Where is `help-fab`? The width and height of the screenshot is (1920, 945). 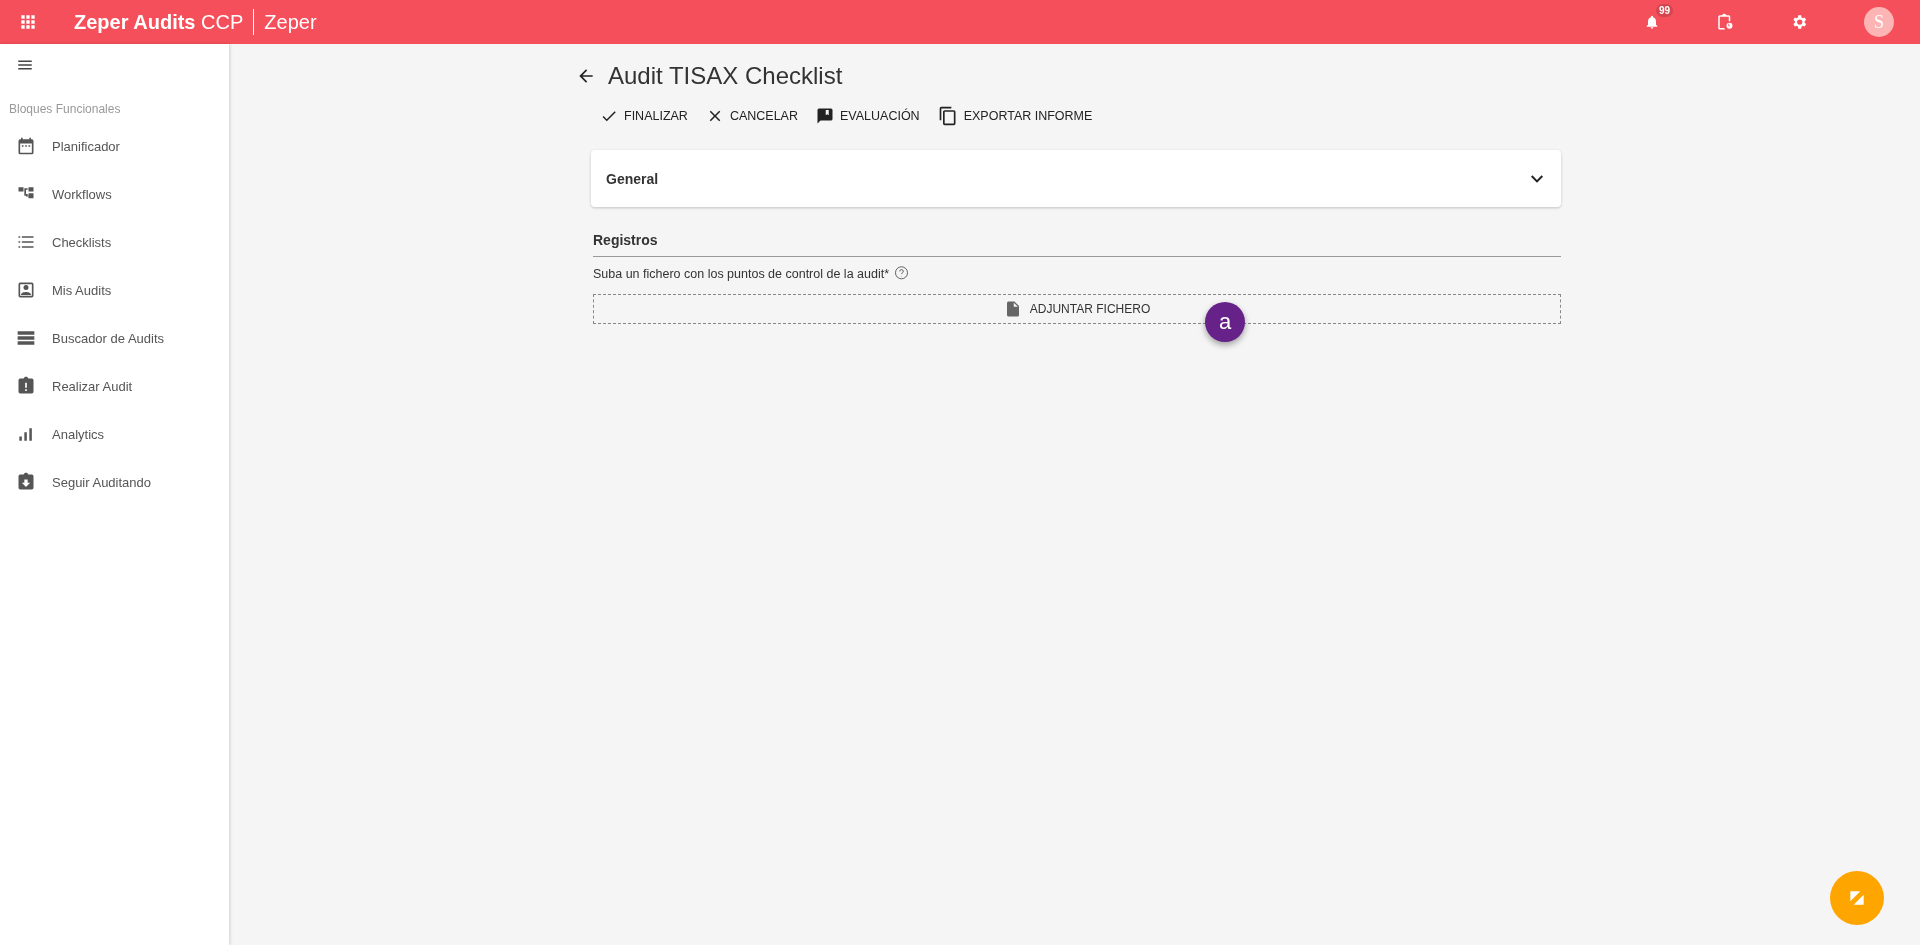 help-fab is located at coordinates (1857, 898).